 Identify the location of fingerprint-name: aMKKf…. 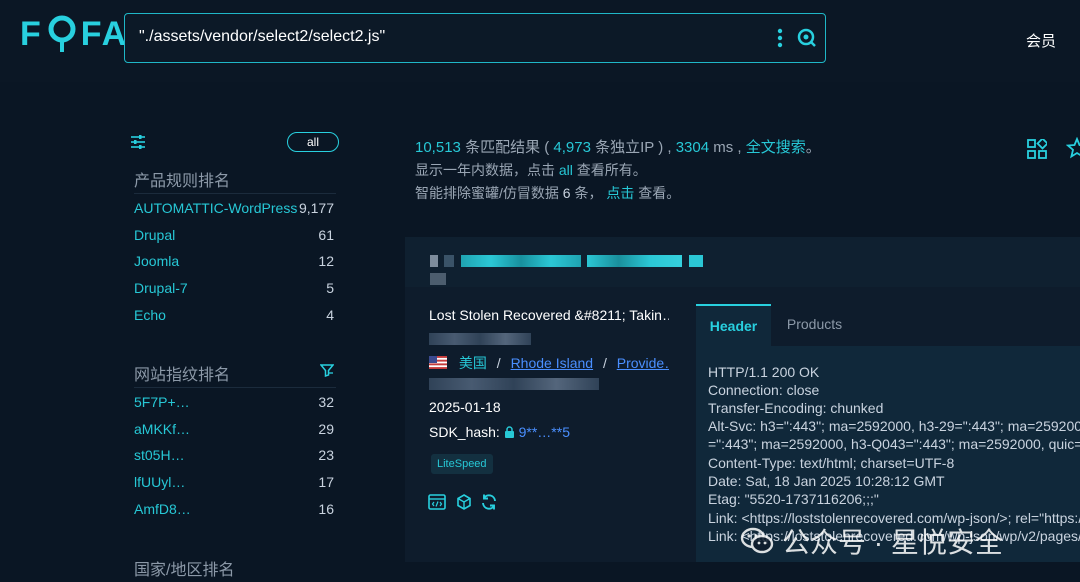
(162, 429).